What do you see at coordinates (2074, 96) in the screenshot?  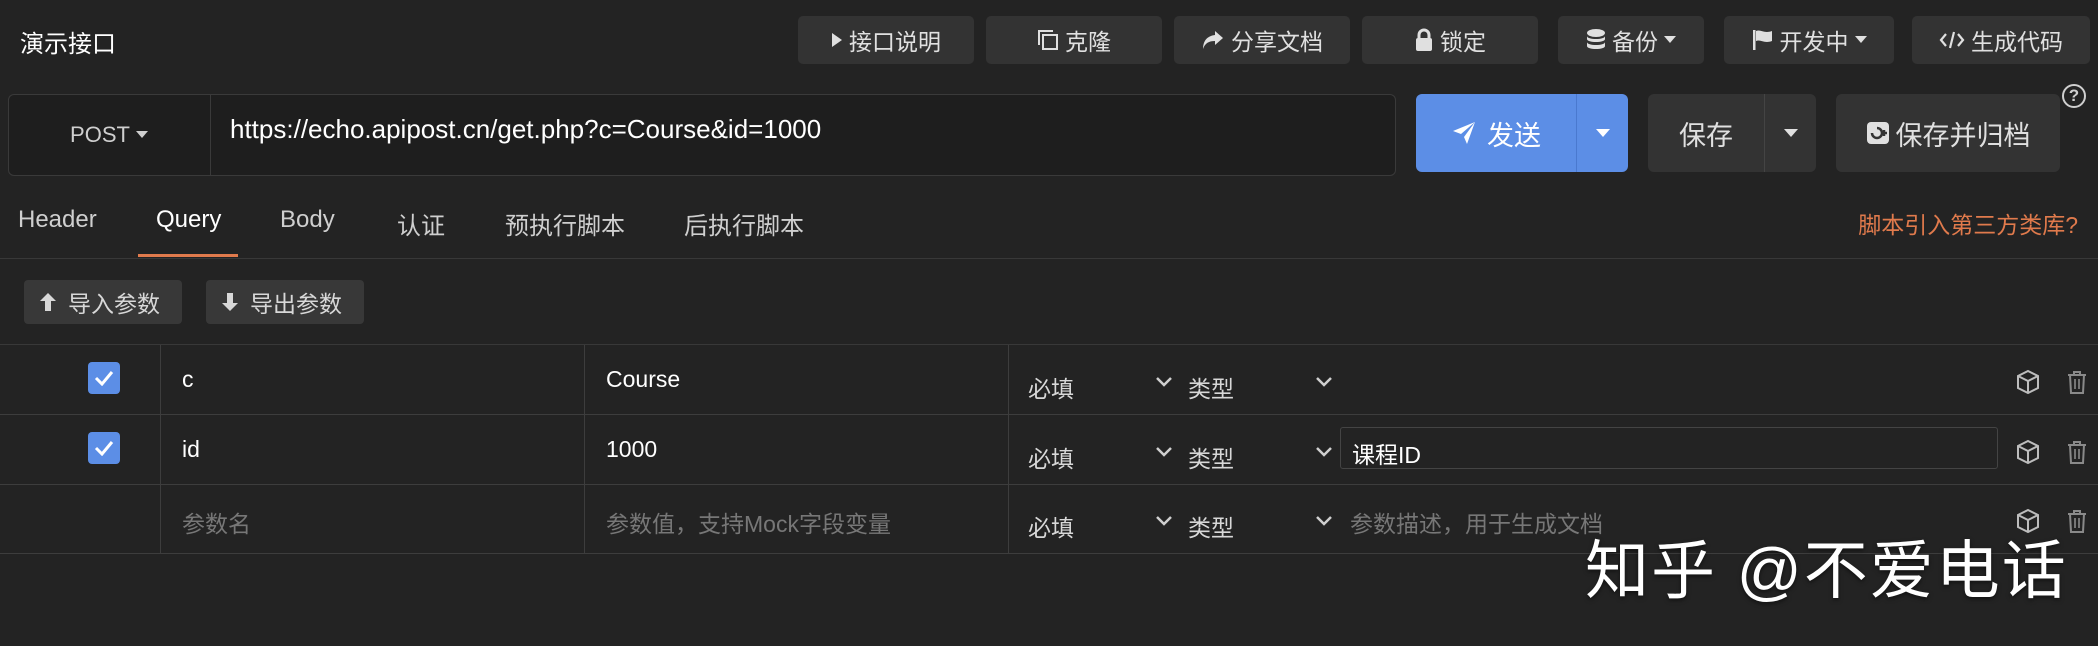 I see `help-icon: ?` at bounding box center [2074, 96].